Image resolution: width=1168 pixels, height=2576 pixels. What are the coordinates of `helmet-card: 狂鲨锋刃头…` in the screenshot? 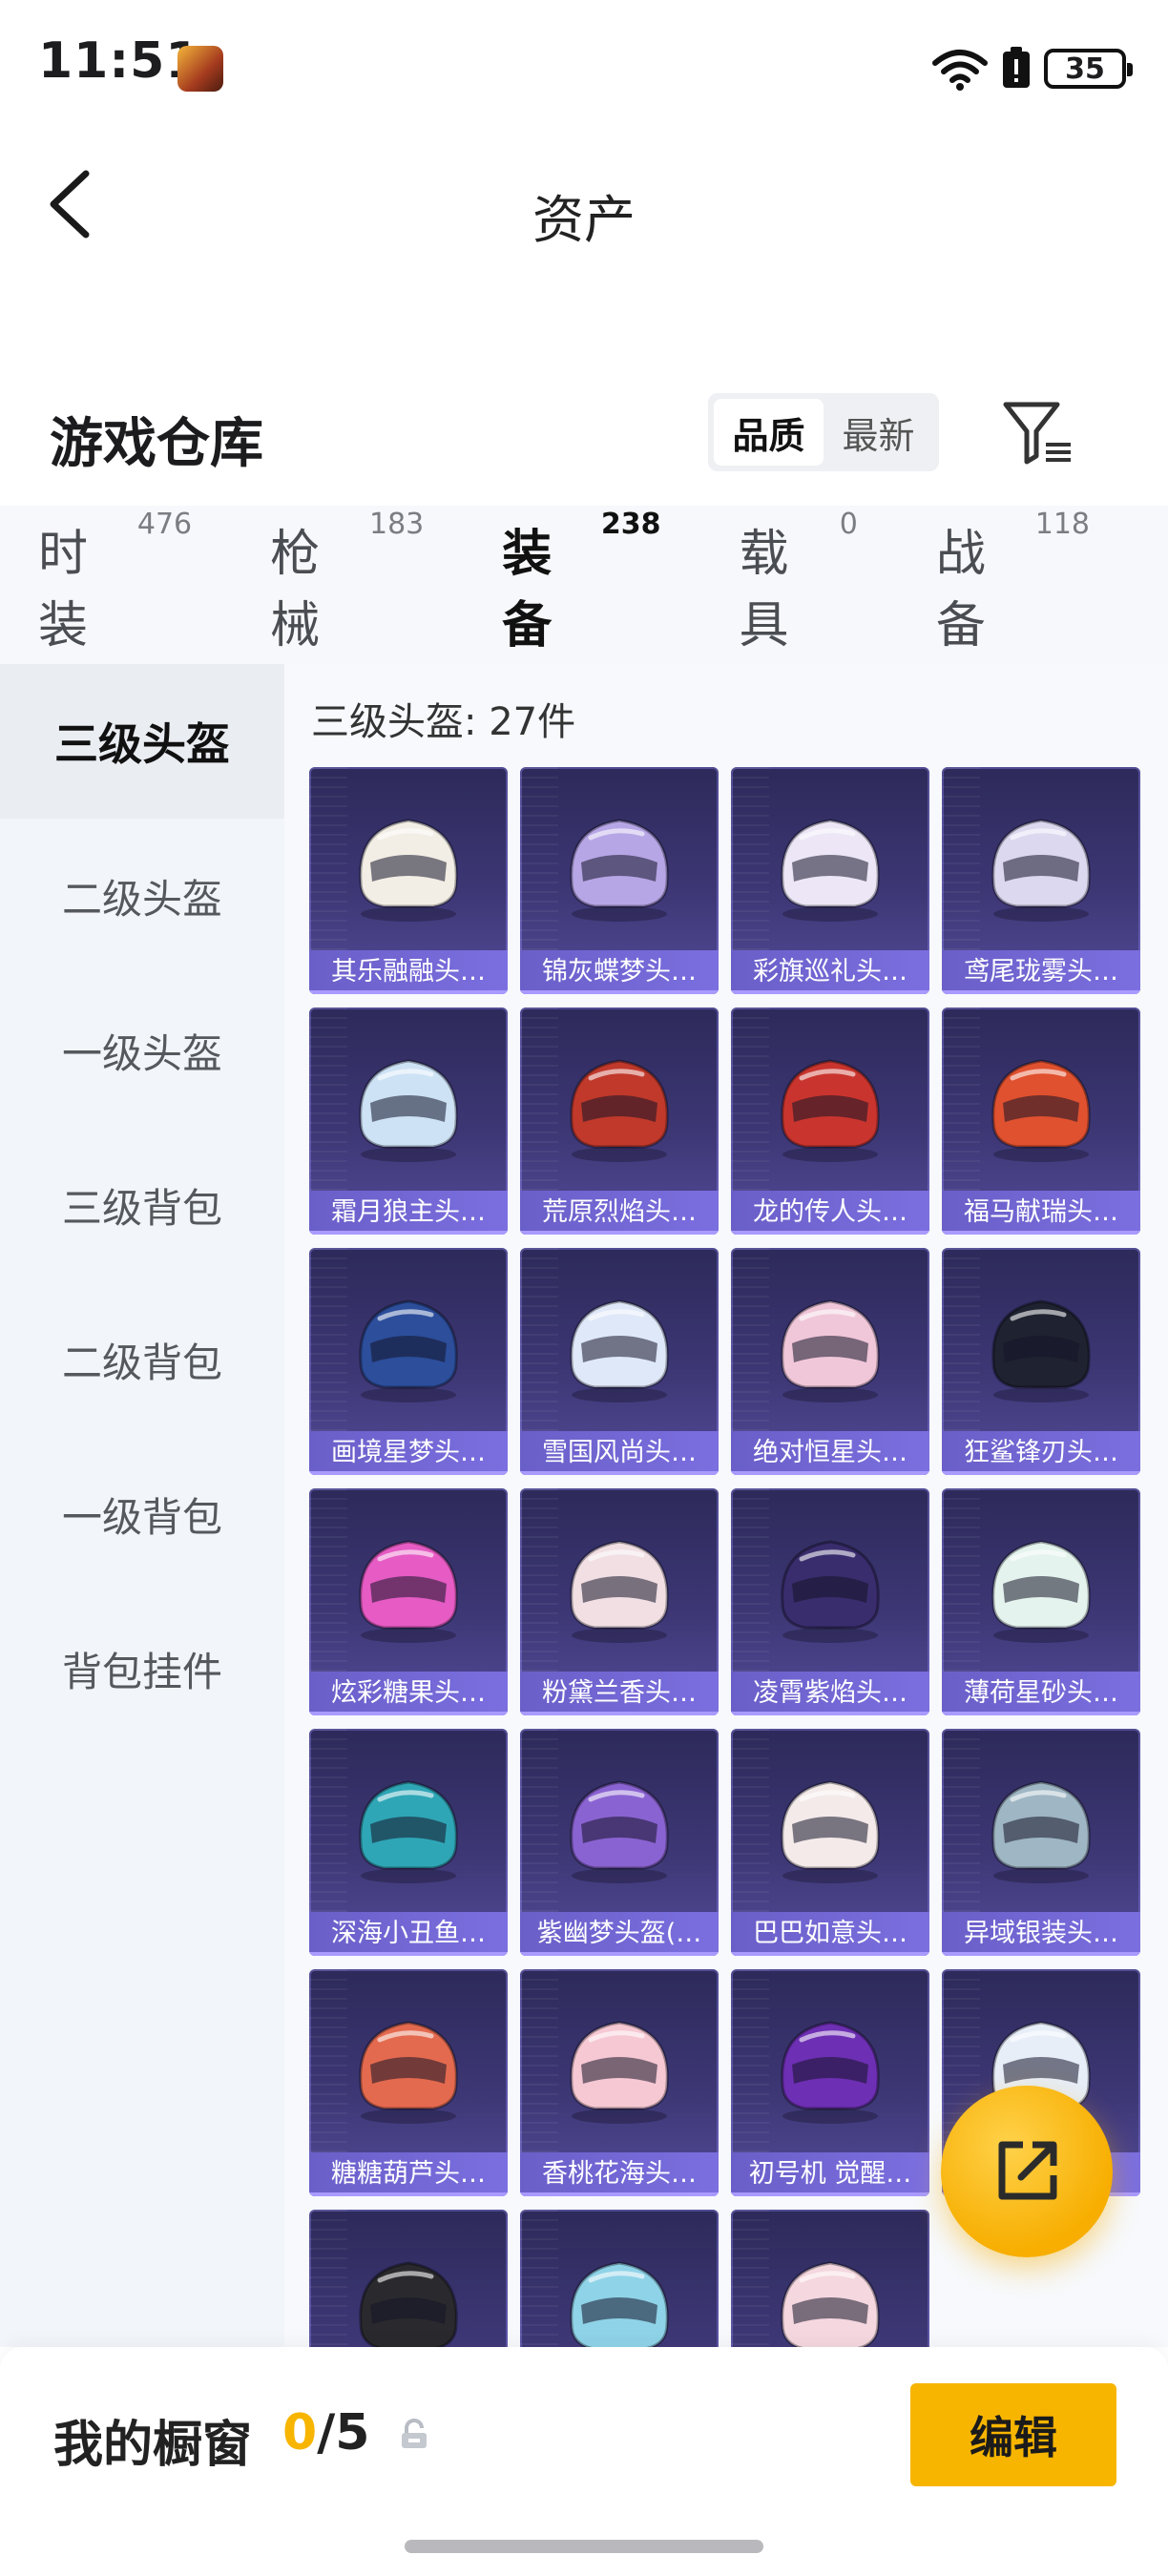 It's located at (1041, 1361).